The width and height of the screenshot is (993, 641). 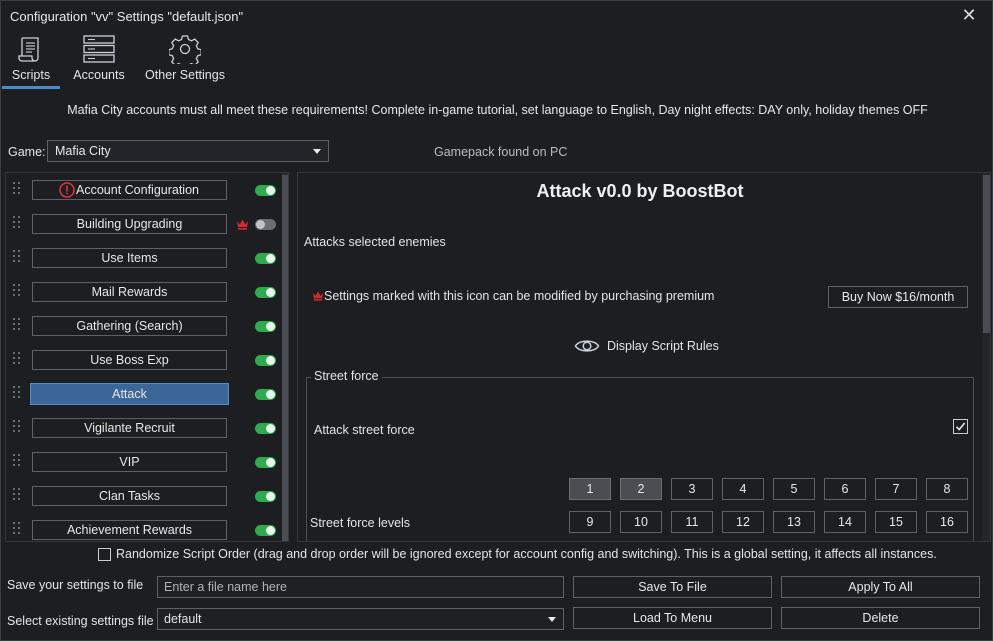 I want to click on script-label: Attack, so click(x=129, y=394).